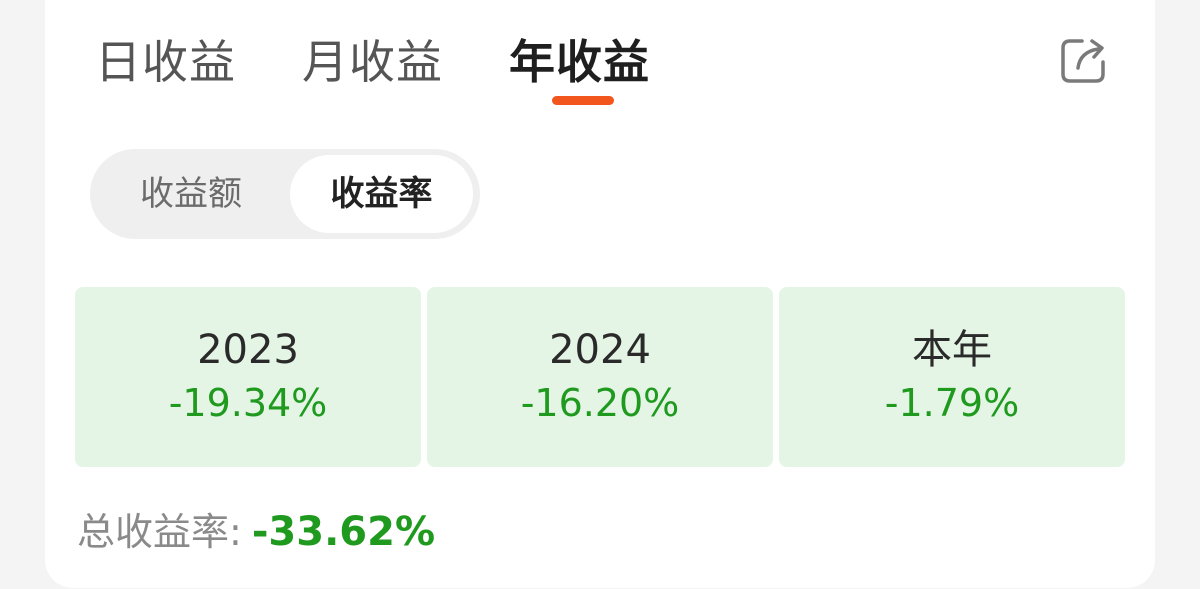 Image resolution: width=1200 pixels, height=589 pixels. I want to click on tab-monthly-returns: 月收益, so click(372, 59).